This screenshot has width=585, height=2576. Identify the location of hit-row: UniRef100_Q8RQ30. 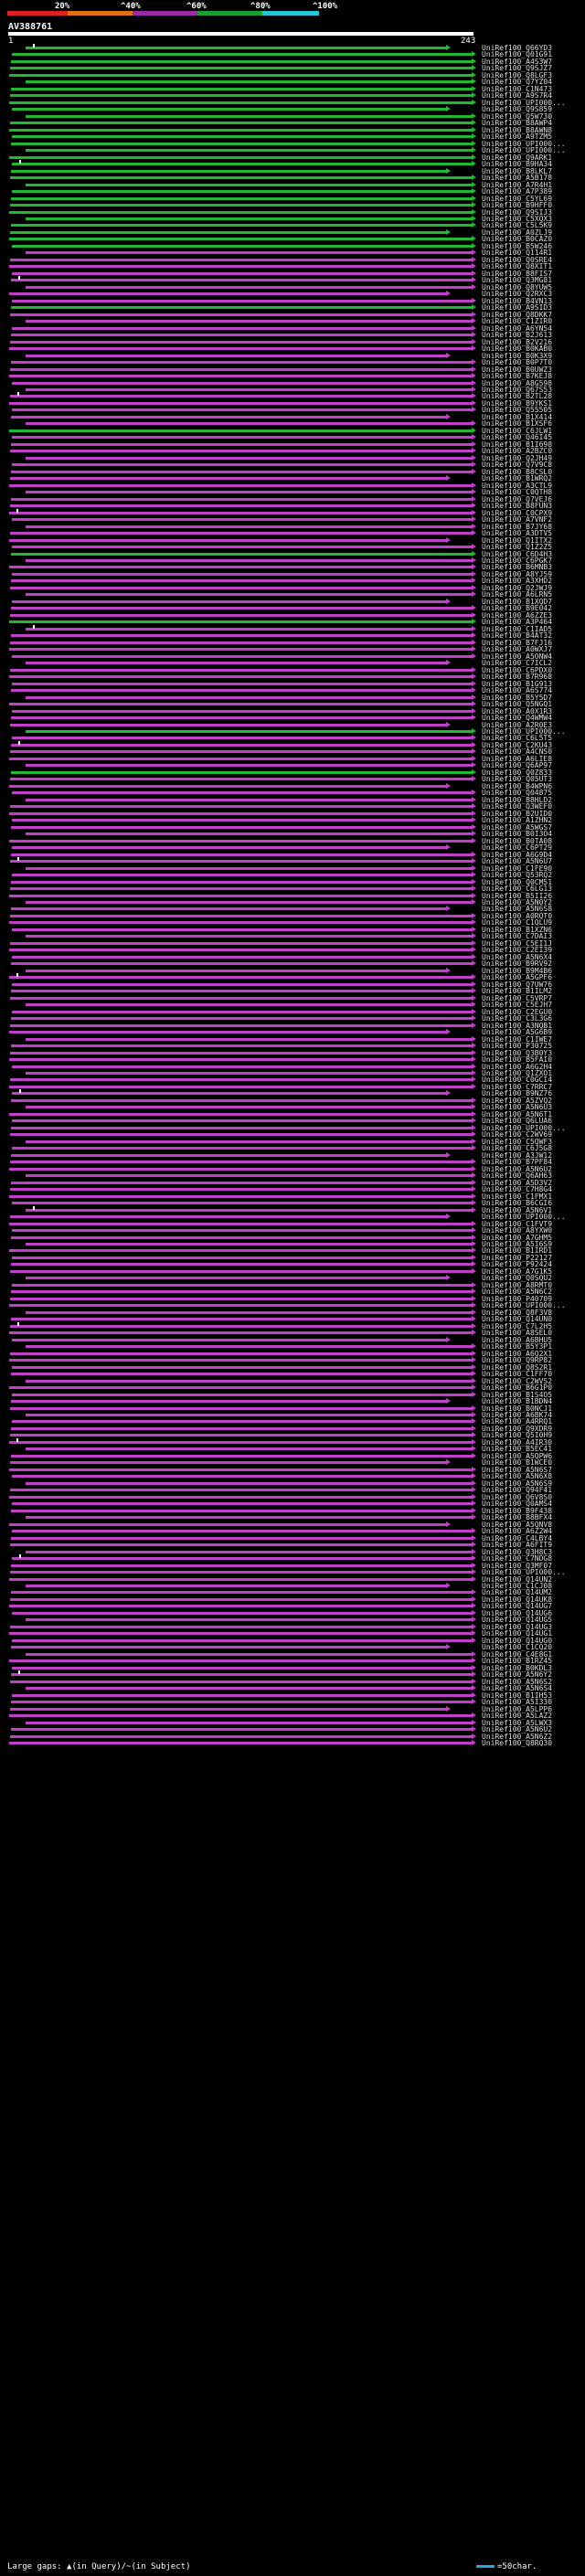
(293, 1743).